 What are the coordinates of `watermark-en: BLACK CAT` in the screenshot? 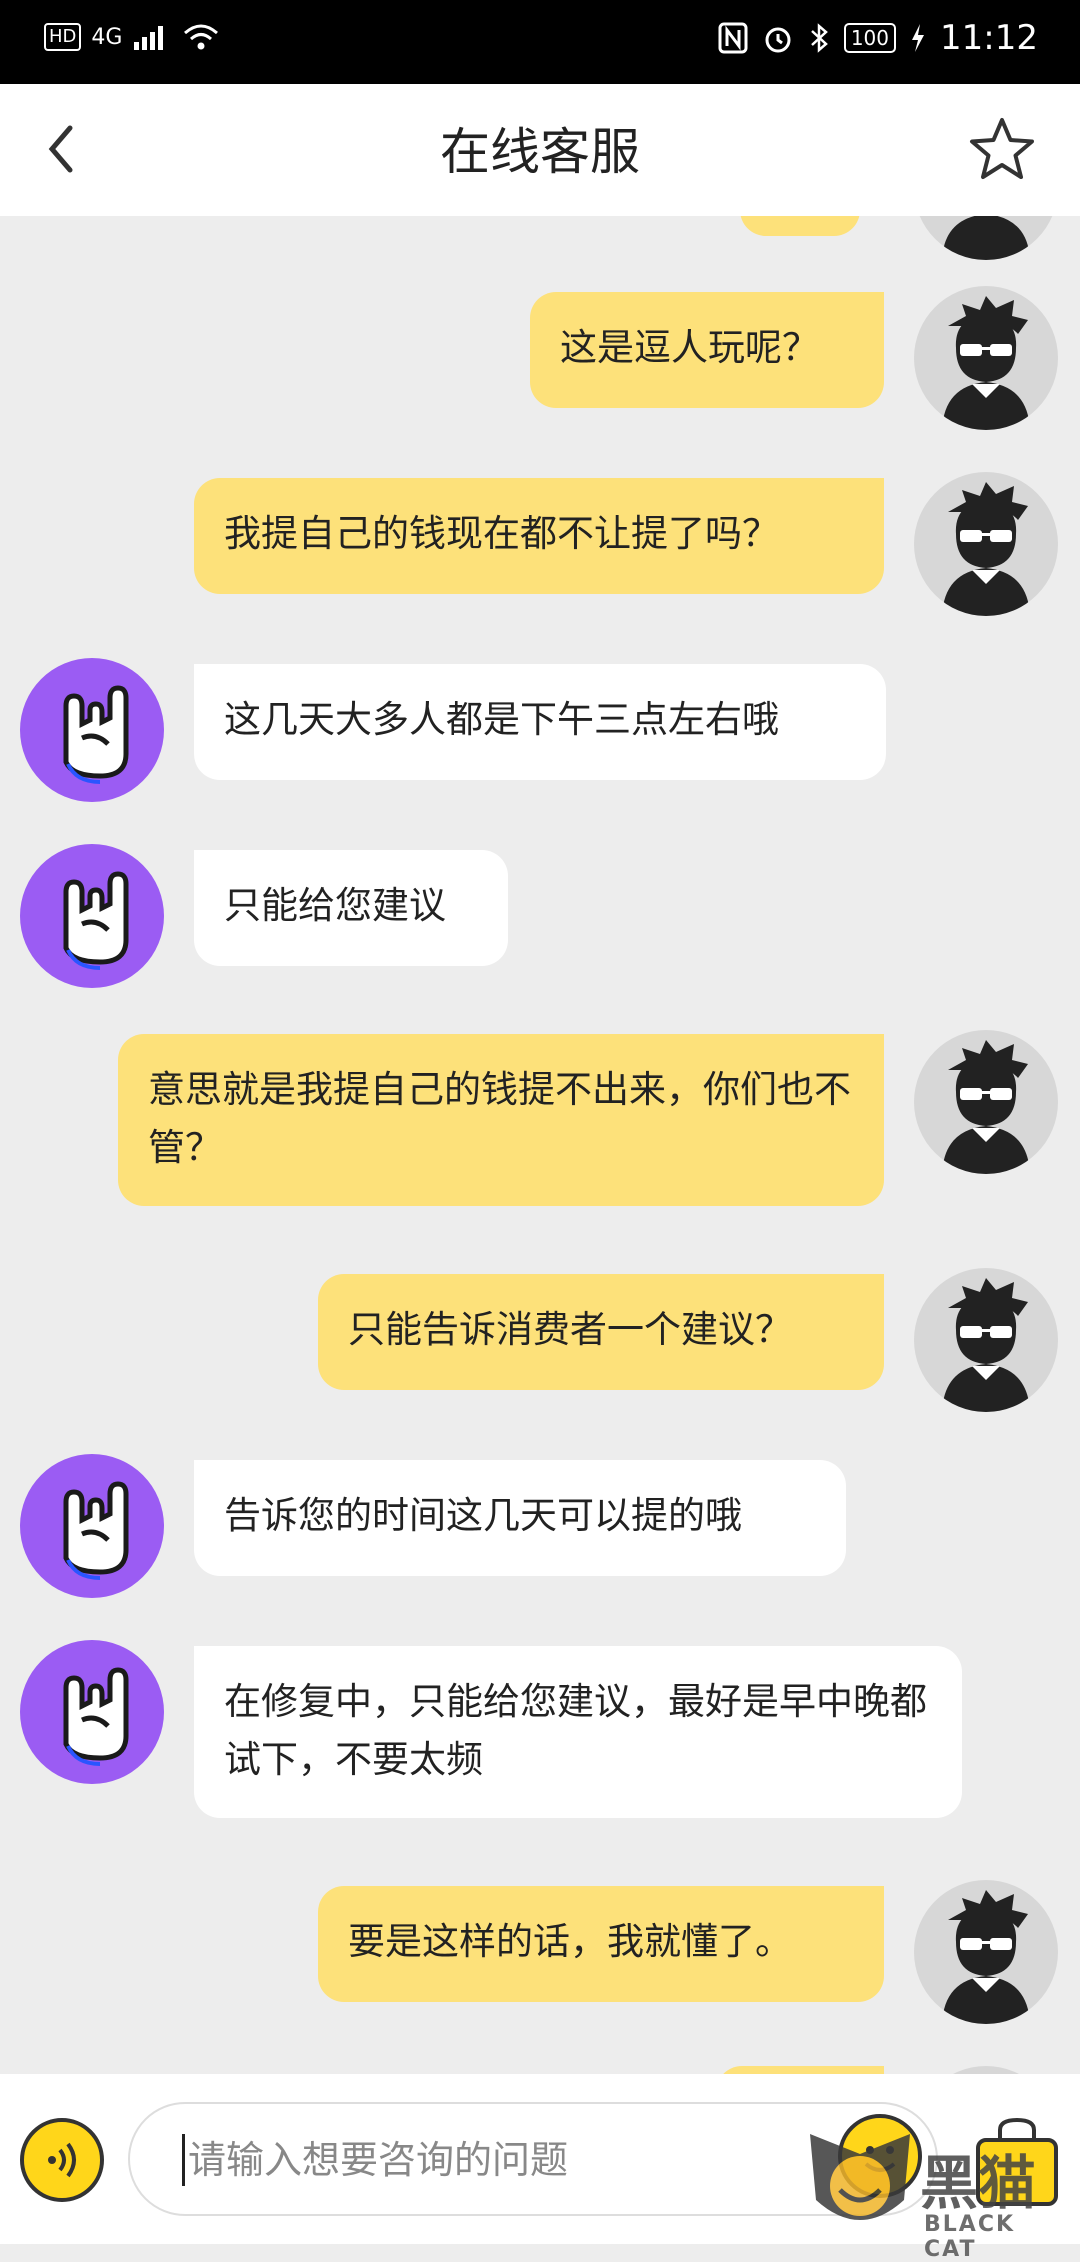 It's located at (970, 2237).